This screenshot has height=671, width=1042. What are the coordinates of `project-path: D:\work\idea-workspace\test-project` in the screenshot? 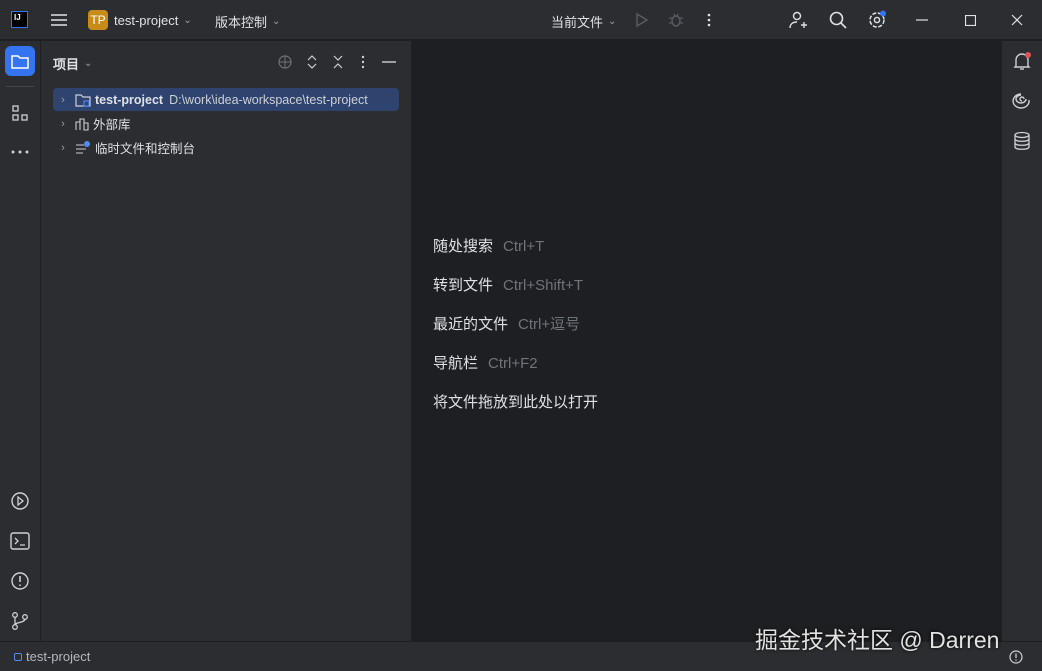 It's located at (268, 99).